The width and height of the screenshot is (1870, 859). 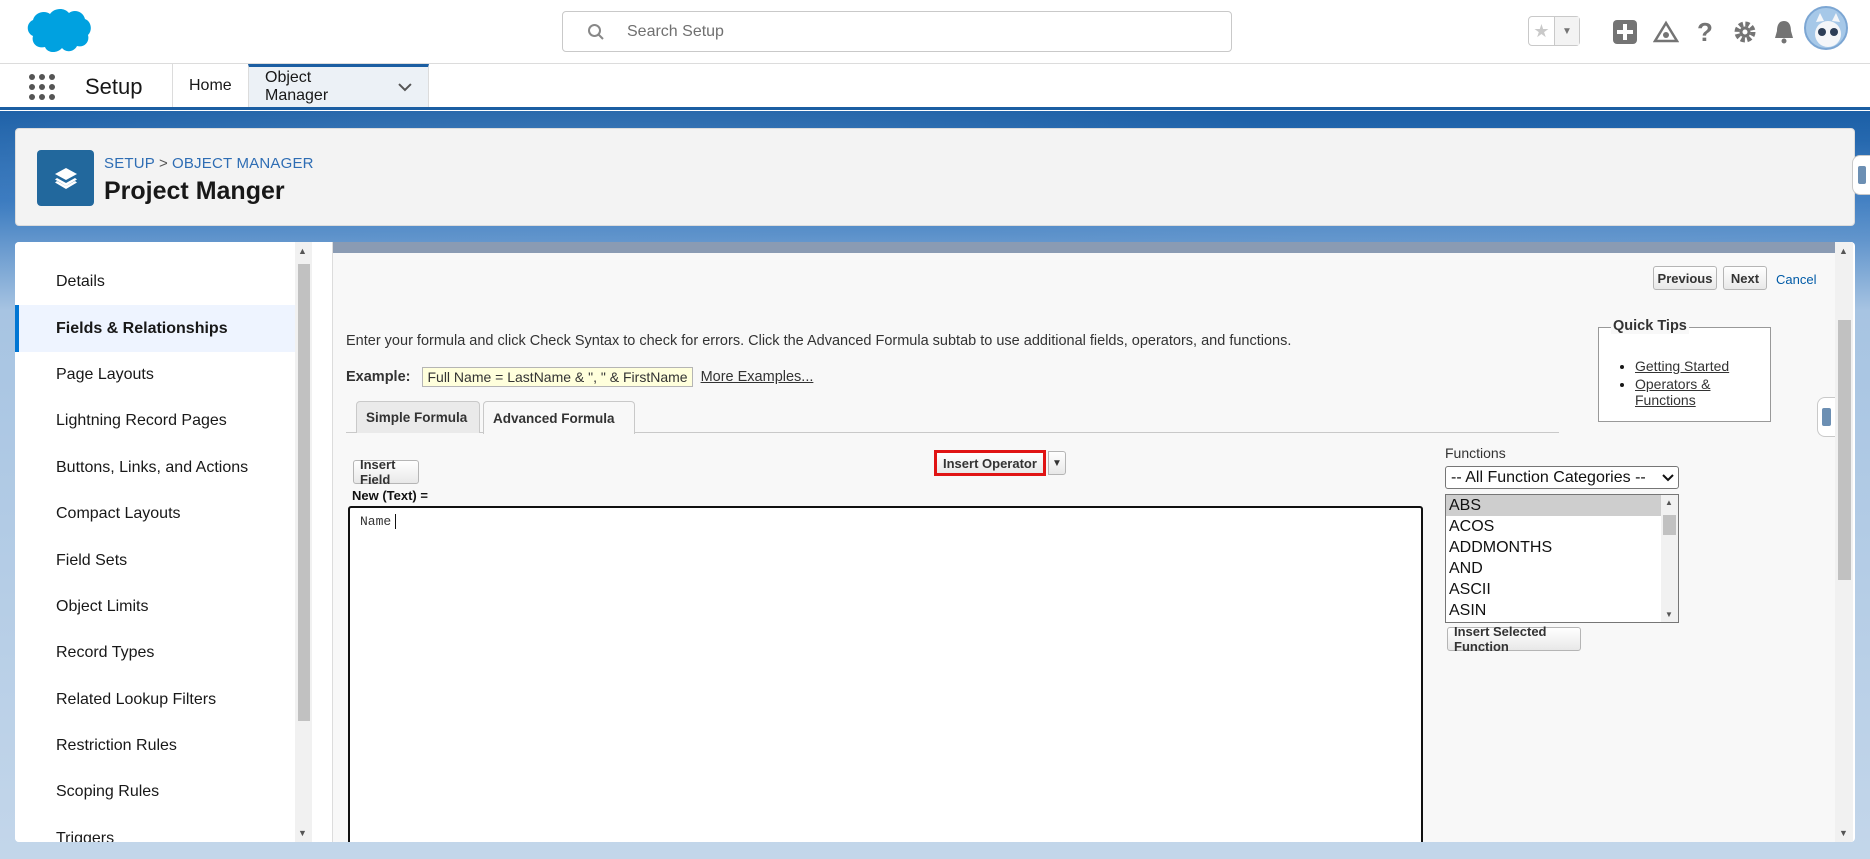 What do you see at coordinates (1553, 547) in the screenshot?
I see `function-option-addmonths: ADDMONTHS` at bounding box center [1553, 547].